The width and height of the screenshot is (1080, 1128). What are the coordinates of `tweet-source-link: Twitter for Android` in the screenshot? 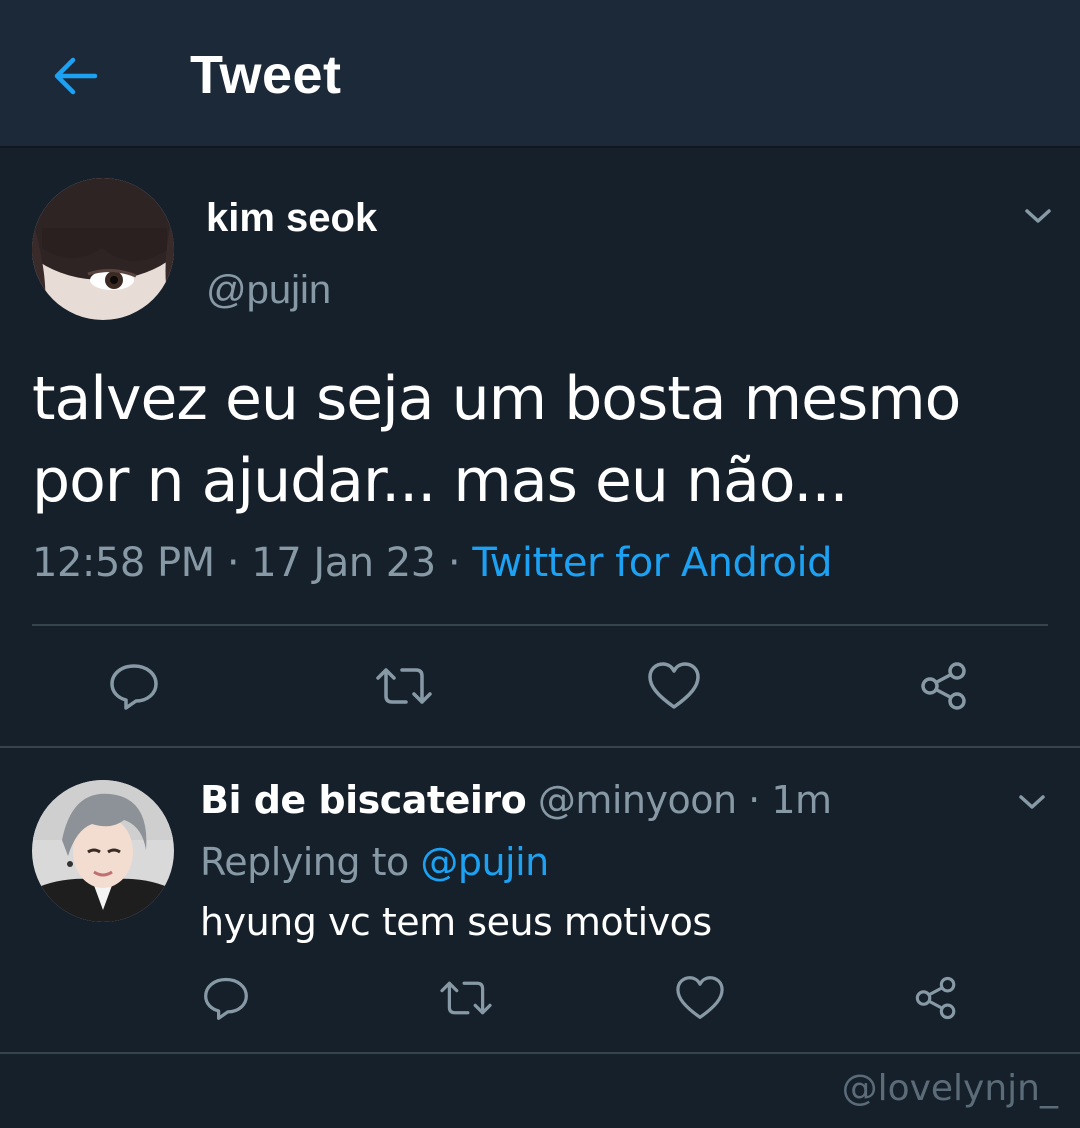 It's located at (652, 563).